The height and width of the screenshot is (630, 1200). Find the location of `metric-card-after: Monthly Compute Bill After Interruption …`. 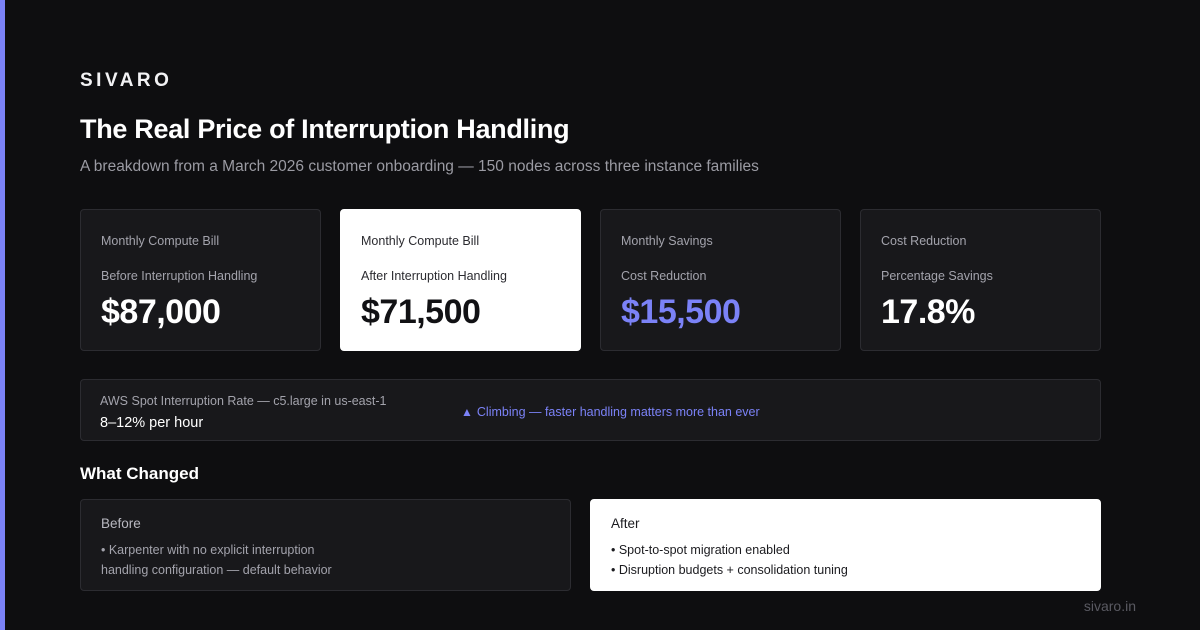

metric-card-after: Monthly Compute Bill After Interruption … is located at coordinates (460, 280).